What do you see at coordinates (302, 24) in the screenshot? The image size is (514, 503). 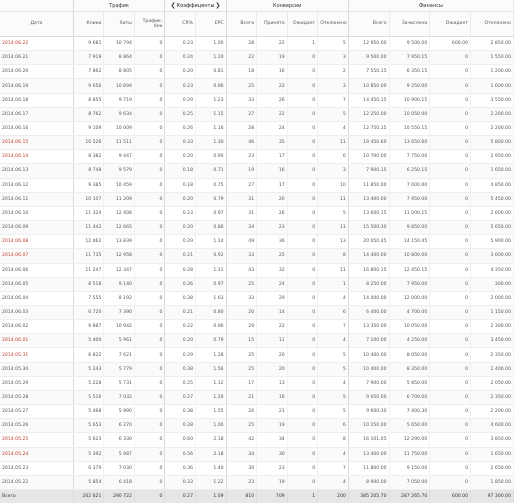 I see `col-conv-pending-header: Ожидает` at bounding box center [302, 24].